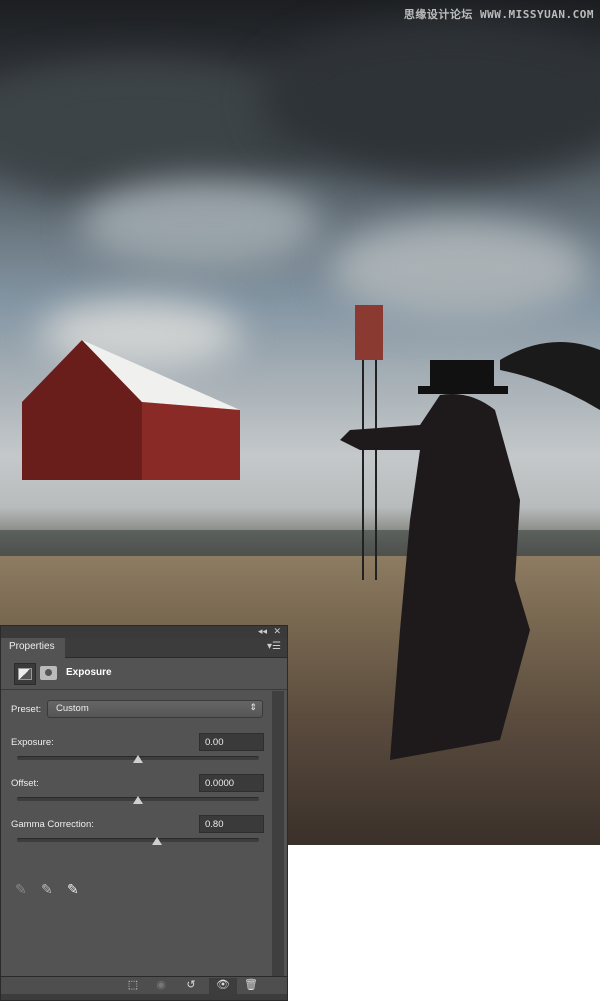 The image size is (600, 1001). Describe the element at coordinates (25, 783) in the screenshot. I see `offset-label: Offset:` at that location.